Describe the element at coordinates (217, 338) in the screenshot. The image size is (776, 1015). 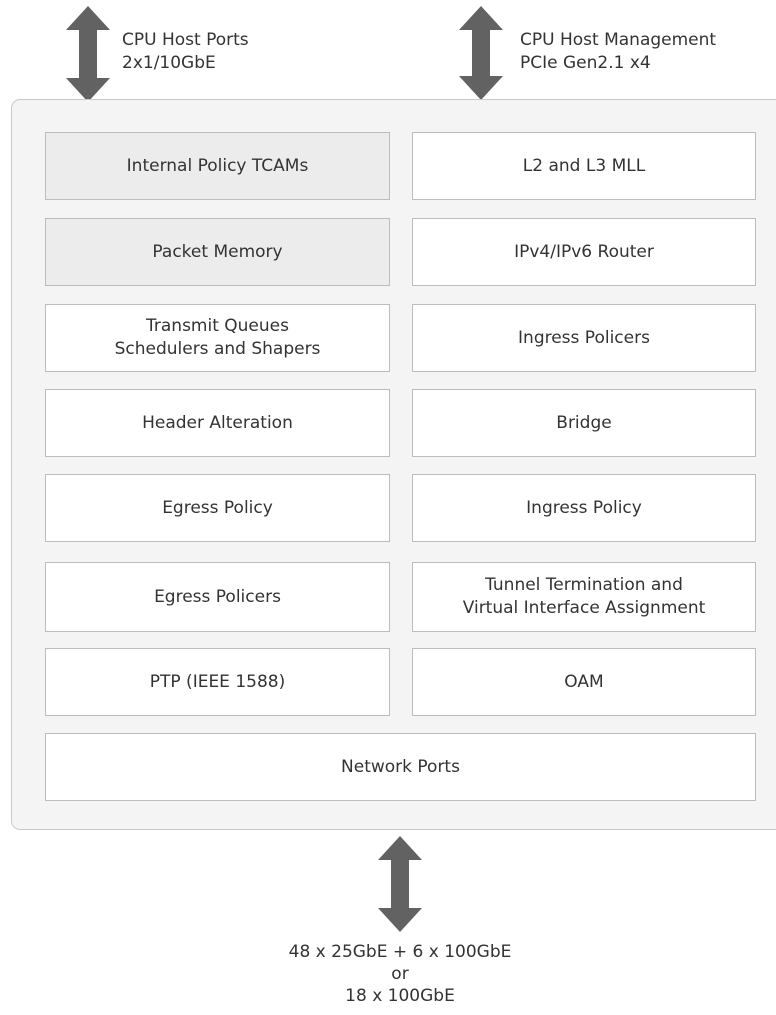
I see `block-transmit-queues: Transmit Queues Schedulers and Shapers` at that location.